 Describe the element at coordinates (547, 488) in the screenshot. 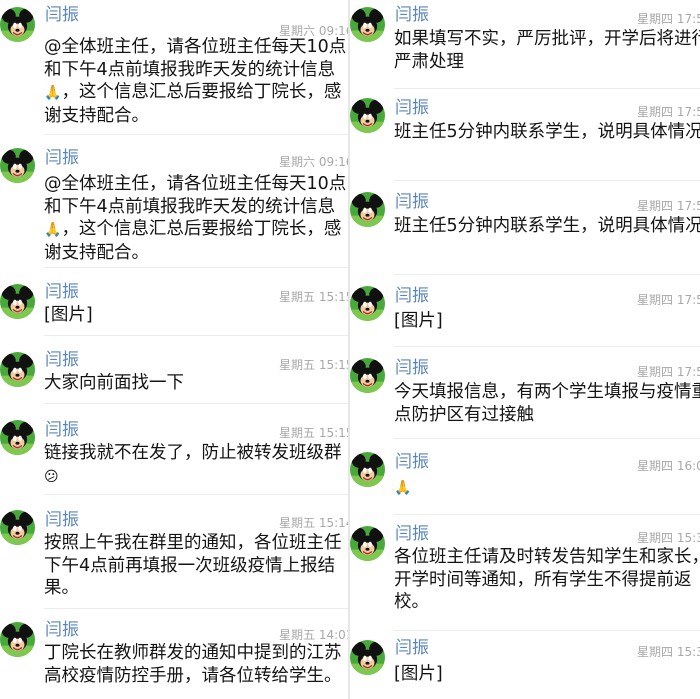

I see `message-text: 🙏` at that location.